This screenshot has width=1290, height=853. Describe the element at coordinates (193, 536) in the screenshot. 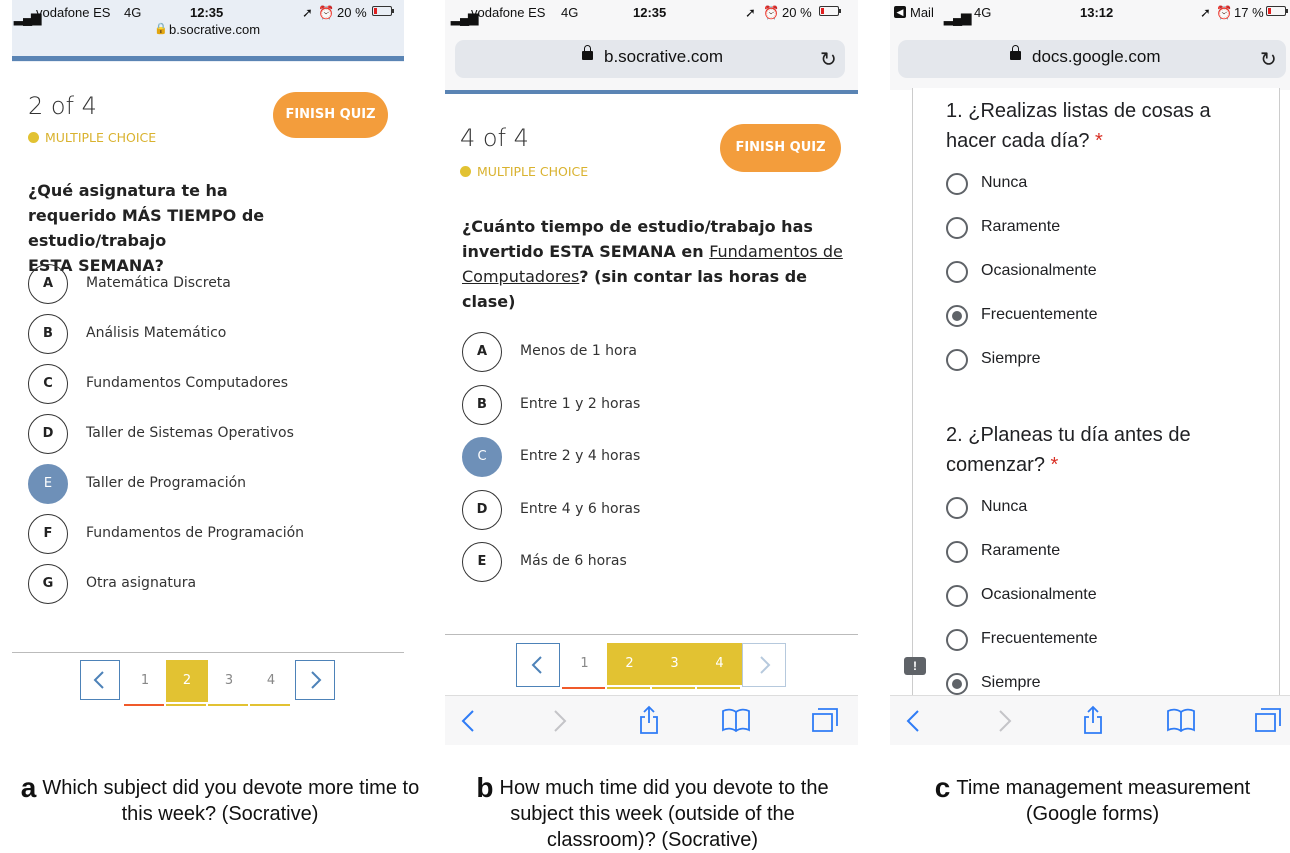

I see `answer-option: F Fundamentos de Programación` at that location.